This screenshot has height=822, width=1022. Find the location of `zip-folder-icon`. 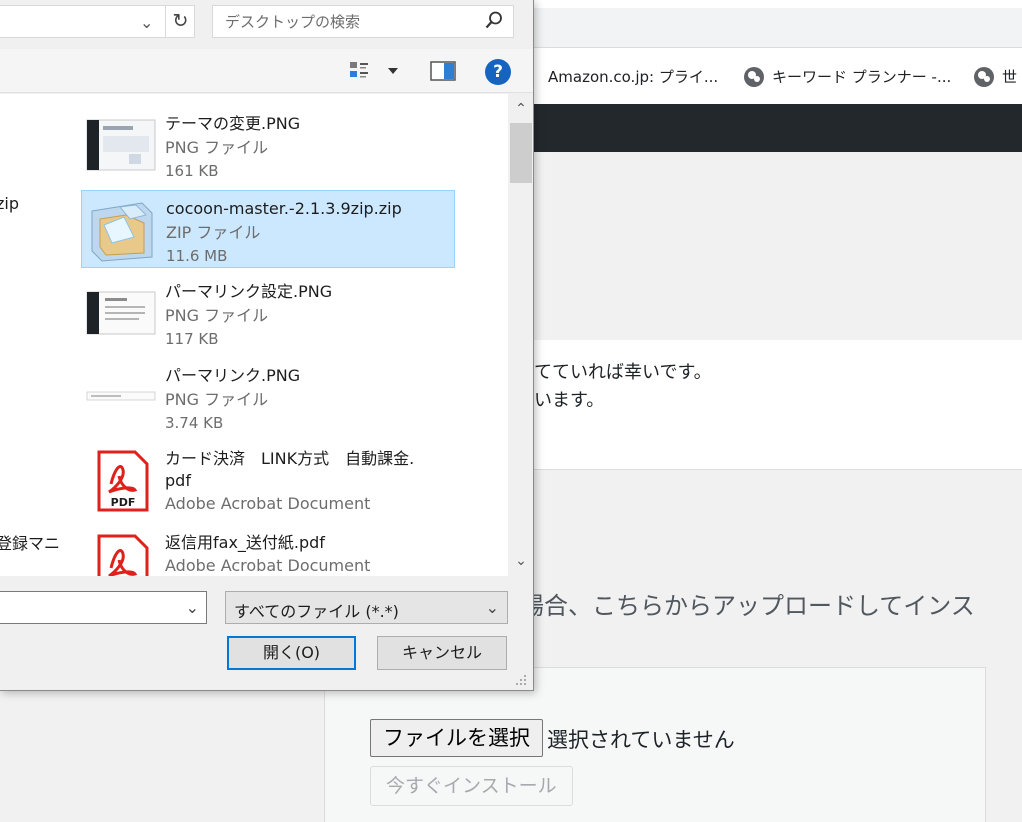

zip-folder-icon is located at coordinates (122, 232).